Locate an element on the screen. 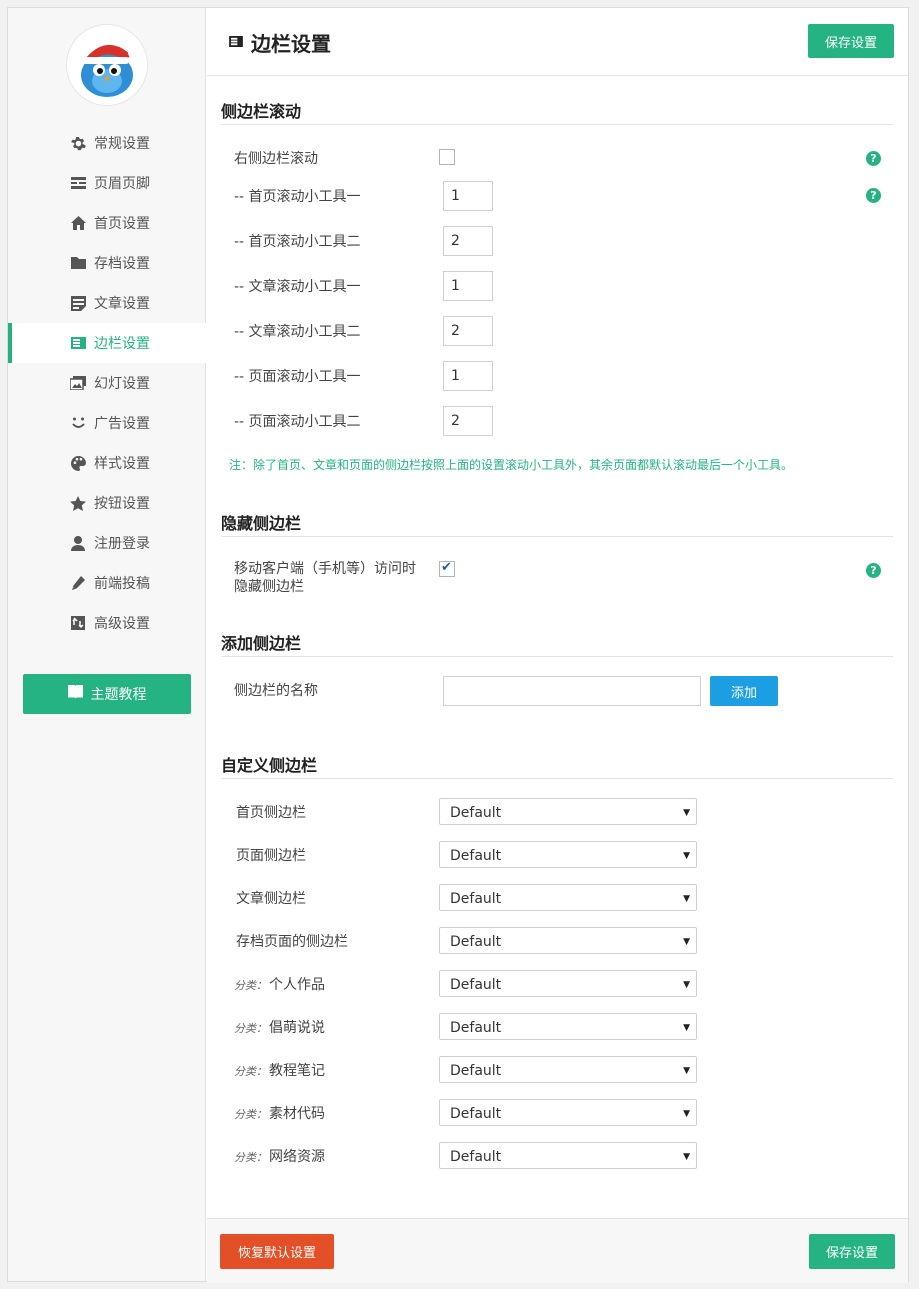 This screenshot has height=1289, width=919. sidebar-name-label: 侧边栏的名称 is located at coordinates (276, 691).